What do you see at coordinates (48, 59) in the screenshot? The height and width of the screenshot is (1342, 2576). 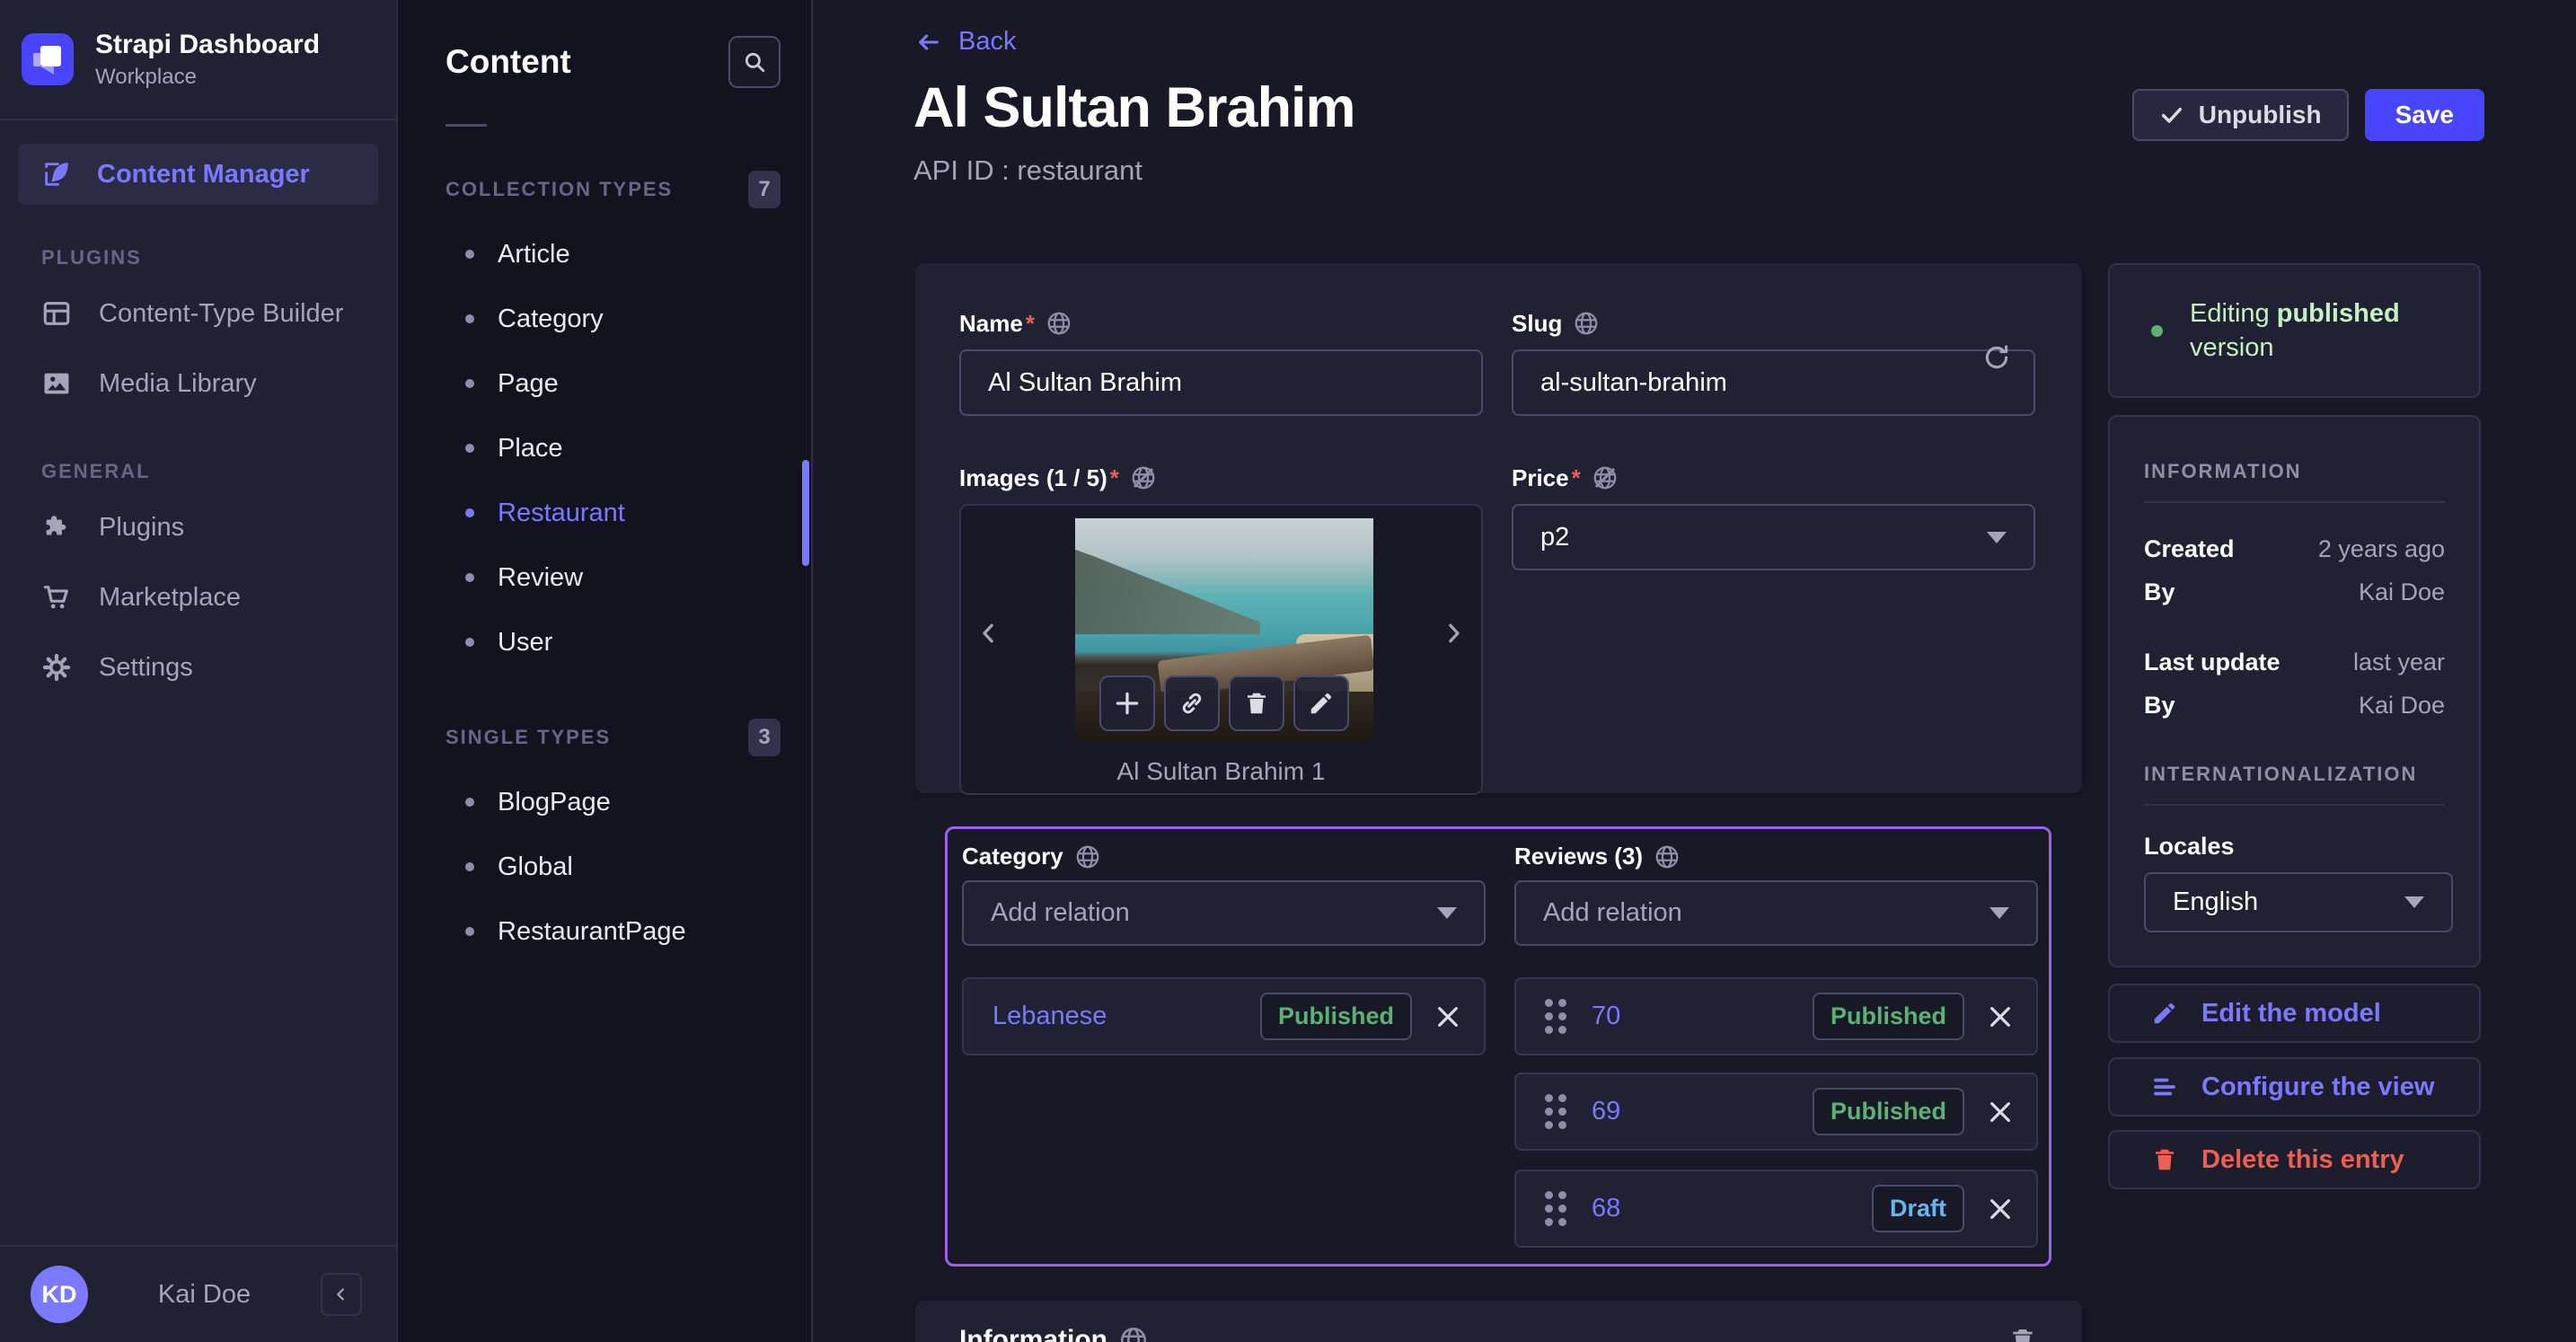 I see `strapi-logo-icon` at bounding box center [48, 59].